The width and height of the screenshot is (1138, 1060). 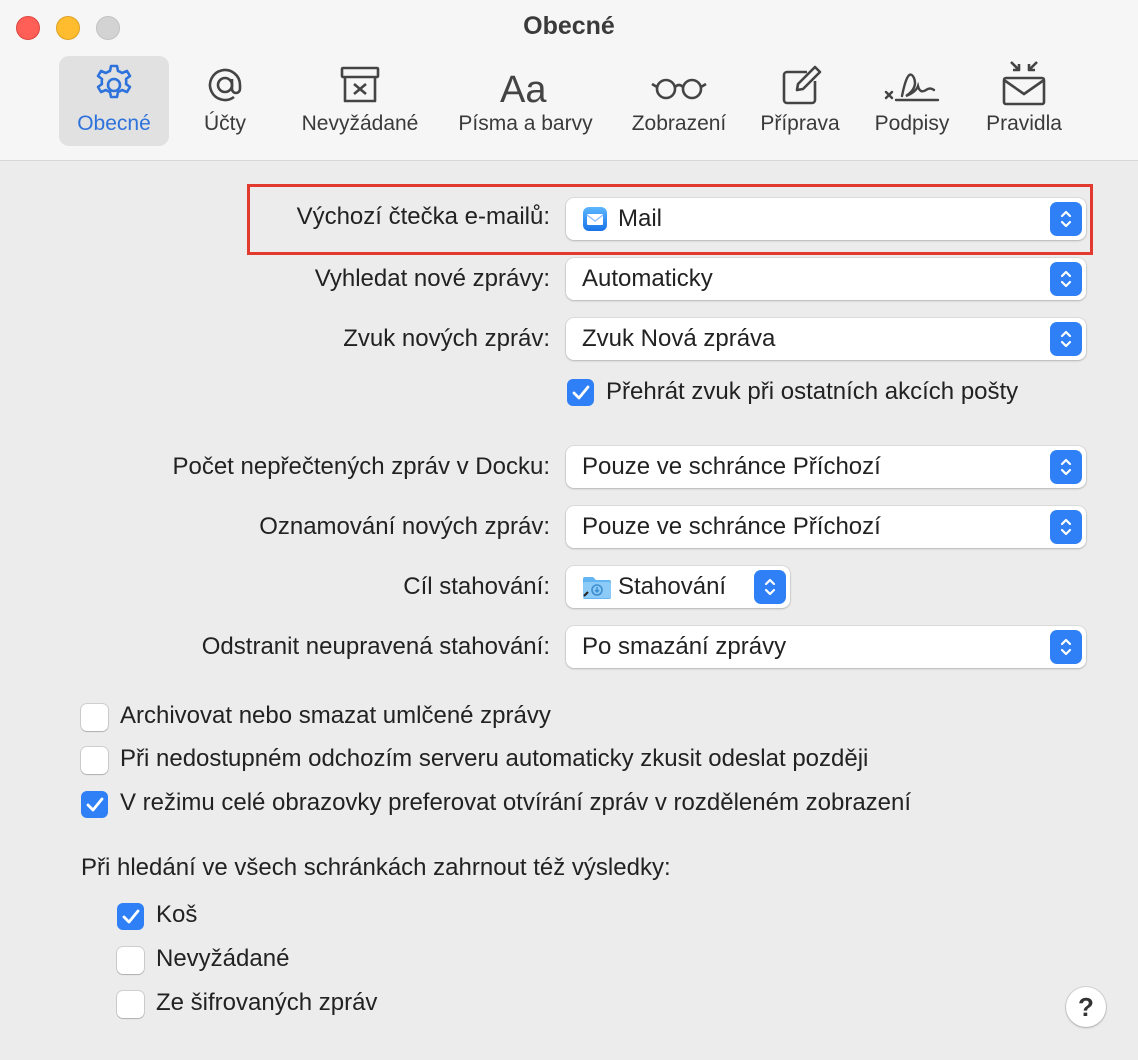 What do you see at coordinates (446, 338) in the screenshot?
I see `new-sound-label: Zvuk nových zpráv:` at bounding box center [446, 338].